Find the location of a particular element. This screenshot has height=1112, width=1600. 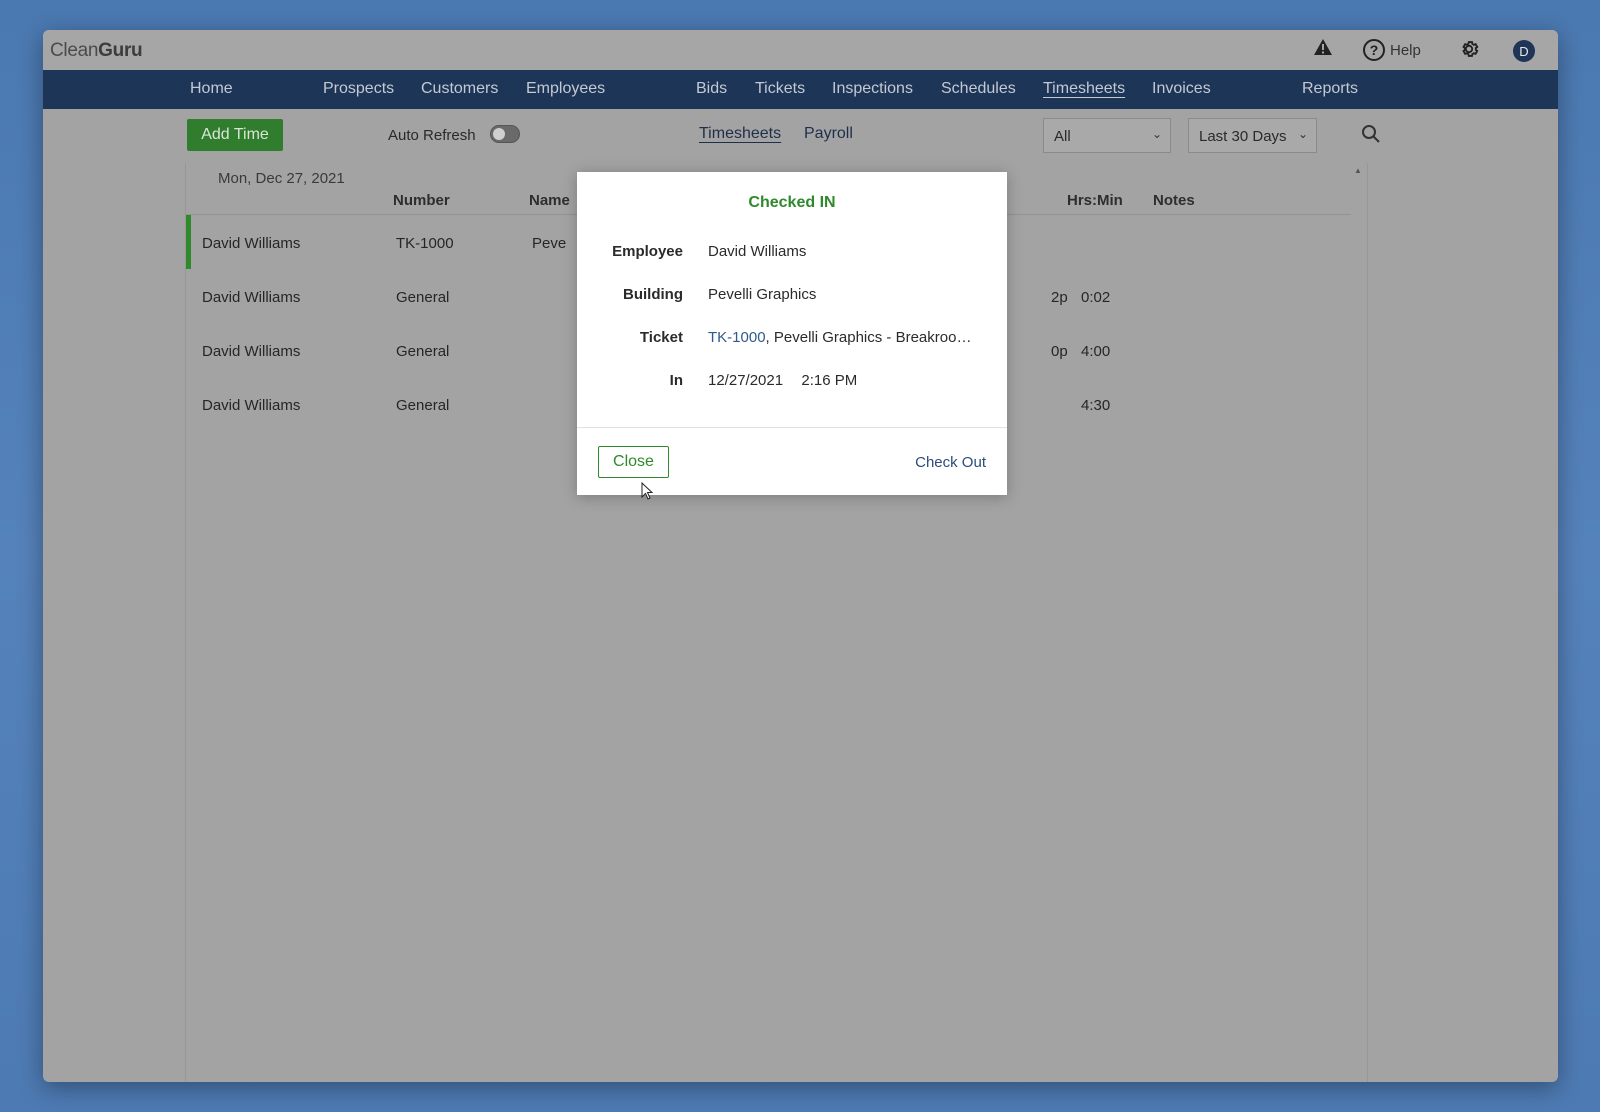

building-value: Pevelli Graphics is located at coordinates (762, 294).